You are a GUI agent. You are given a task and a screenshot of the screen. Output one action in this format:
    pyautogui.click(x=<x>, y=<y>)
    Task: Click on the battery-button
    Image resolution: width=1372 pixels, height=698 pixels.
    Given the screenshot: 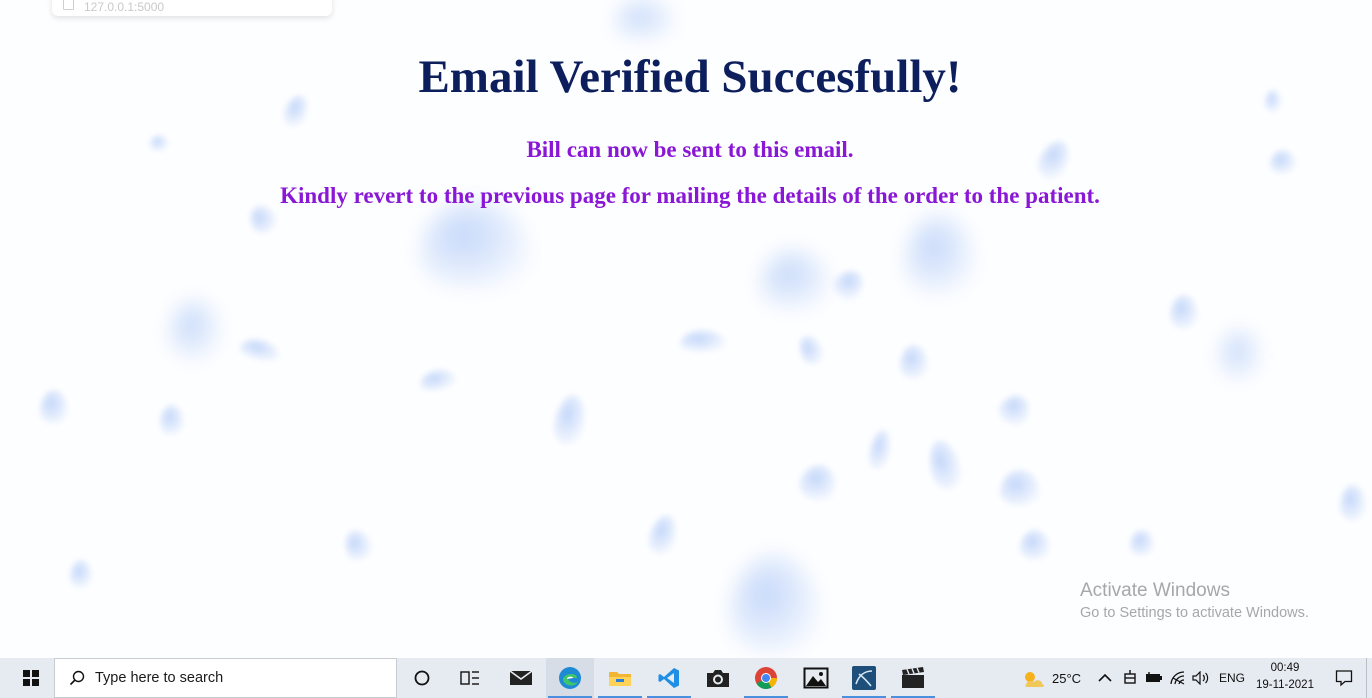 What is the action you would take?
    pyautogui.click(x=1154, y=678)
    